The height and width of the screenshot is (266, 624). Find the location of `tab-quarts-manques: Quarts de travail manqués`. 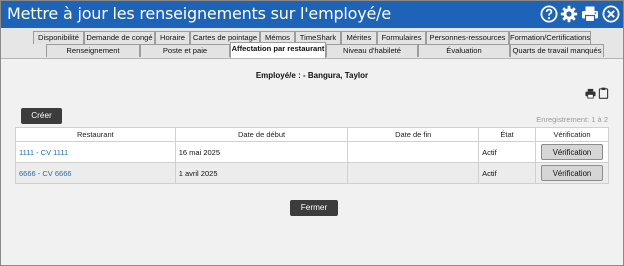

tab-quarts-manques: Quarts de travail manqués is located at coordinates (557, 50).